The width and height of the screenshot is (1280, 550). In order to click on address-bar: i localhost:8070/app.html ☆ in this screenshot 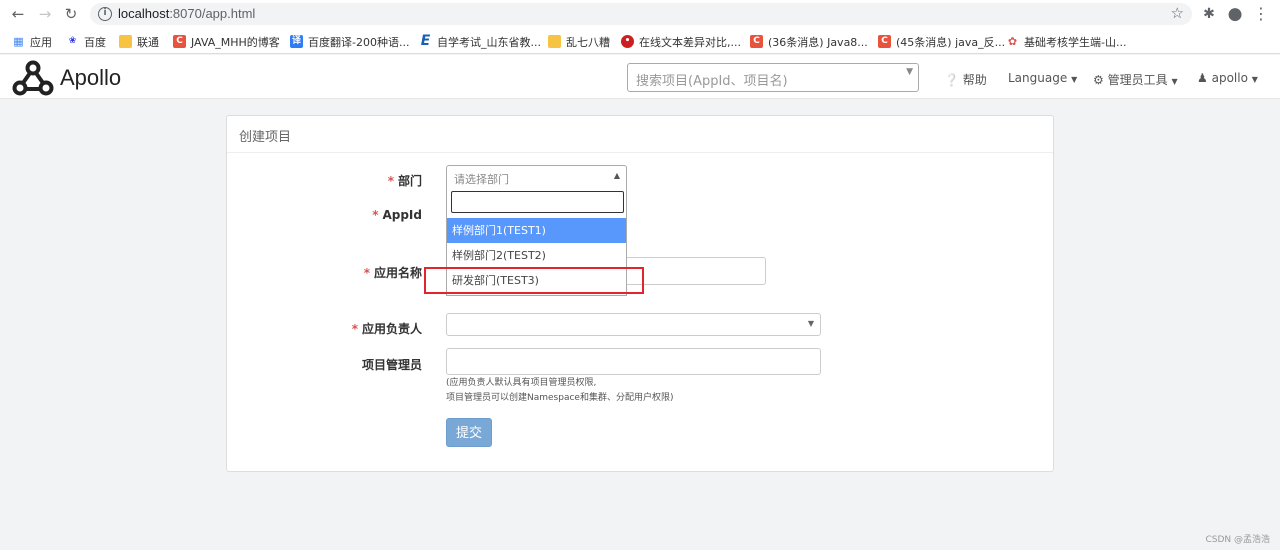, I will do `click(641, 14)`.